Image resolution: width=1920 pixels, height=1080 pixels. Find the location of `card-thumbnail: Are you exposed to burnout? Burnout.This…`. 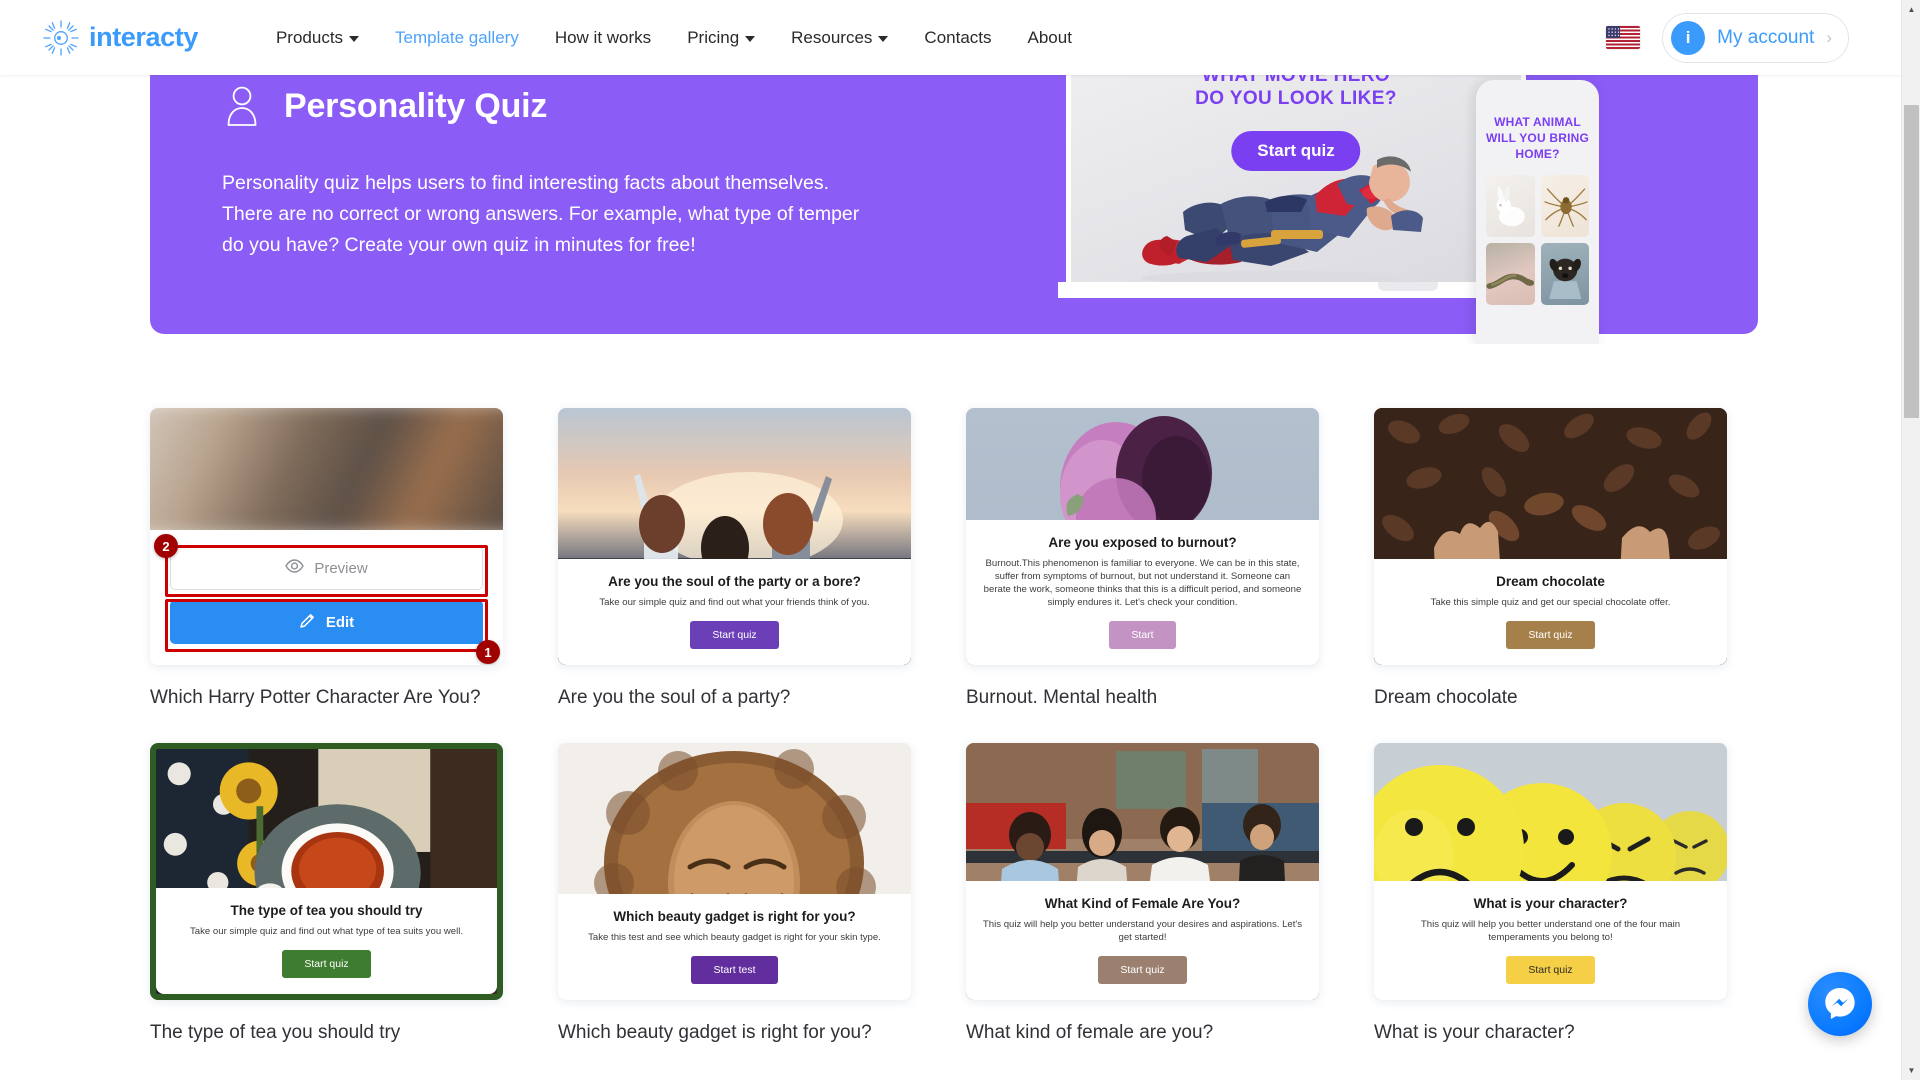

card-thumbnail: Are you exposed to burnout? Burnout.This… is located at coordinates (1142, 536).